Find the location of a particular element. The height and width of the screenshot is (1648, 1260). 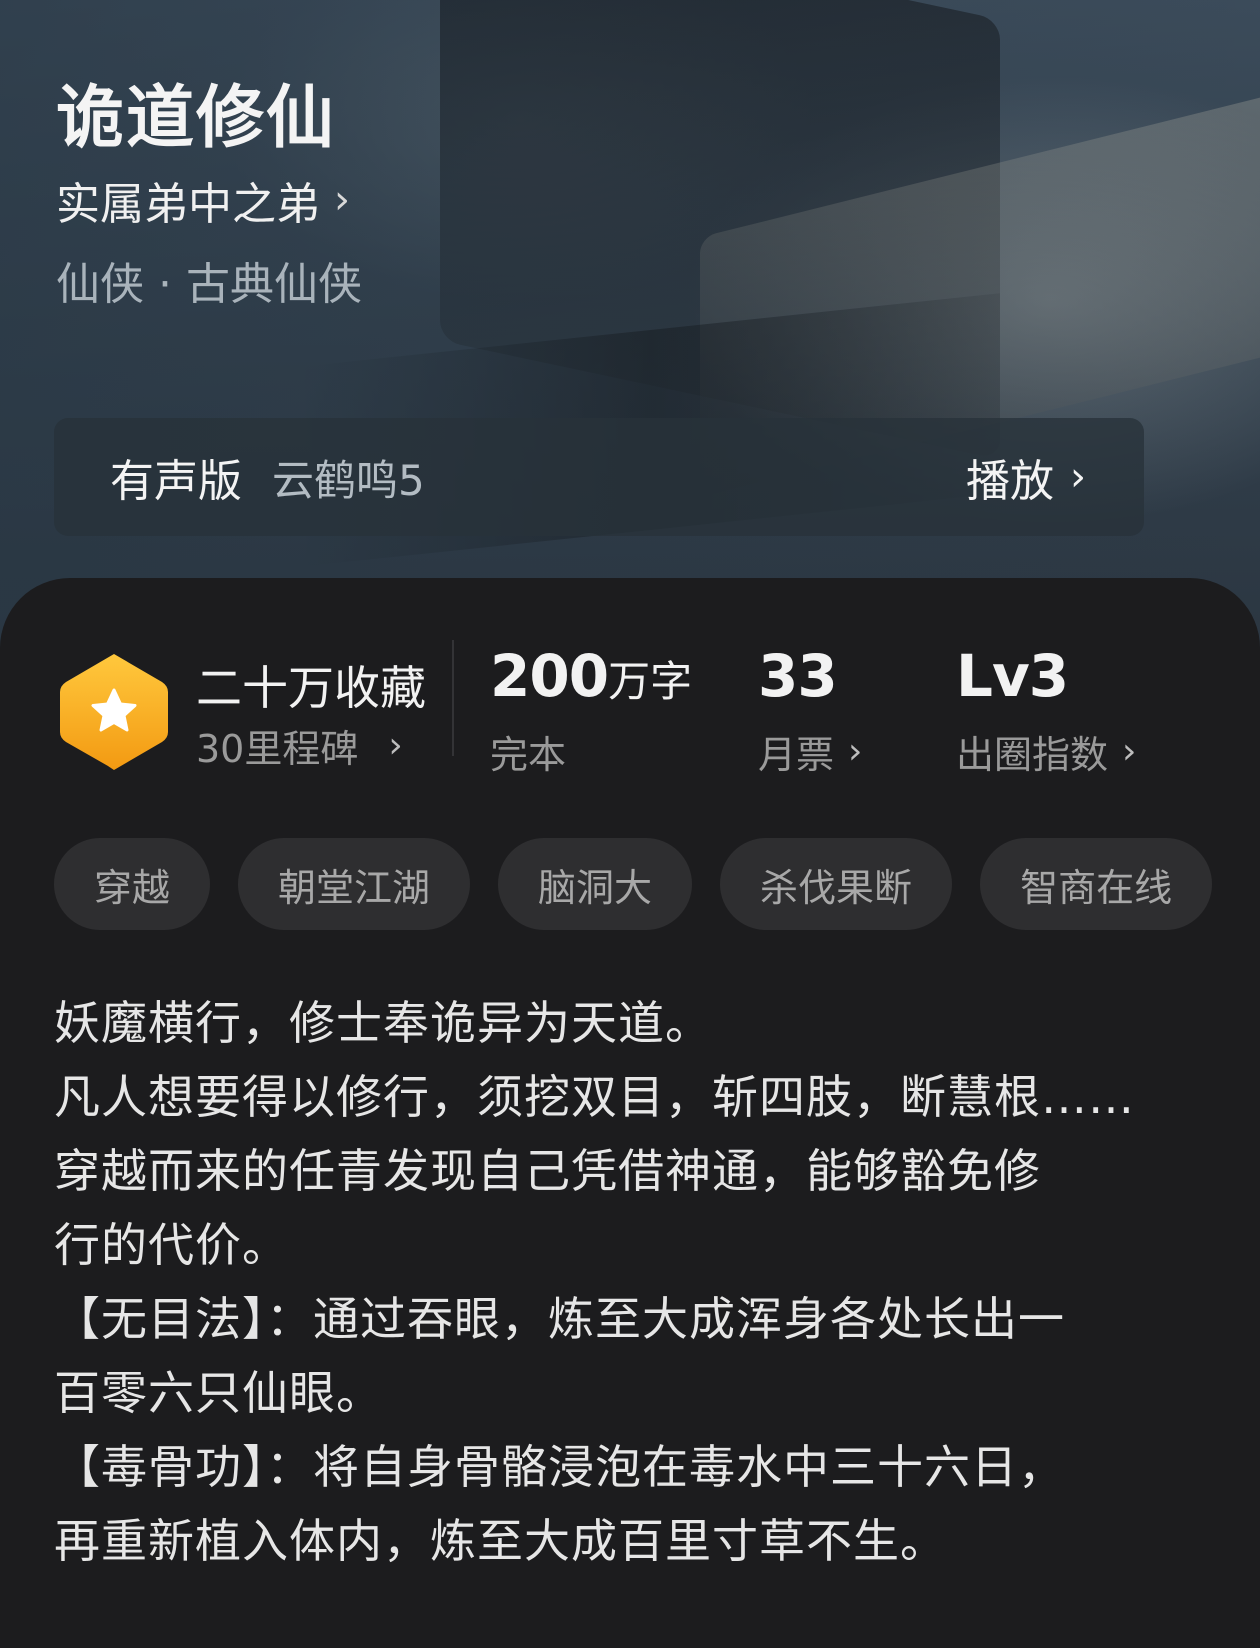

author-name: 实属弟中之弟 is located at coordinates (188, 204).